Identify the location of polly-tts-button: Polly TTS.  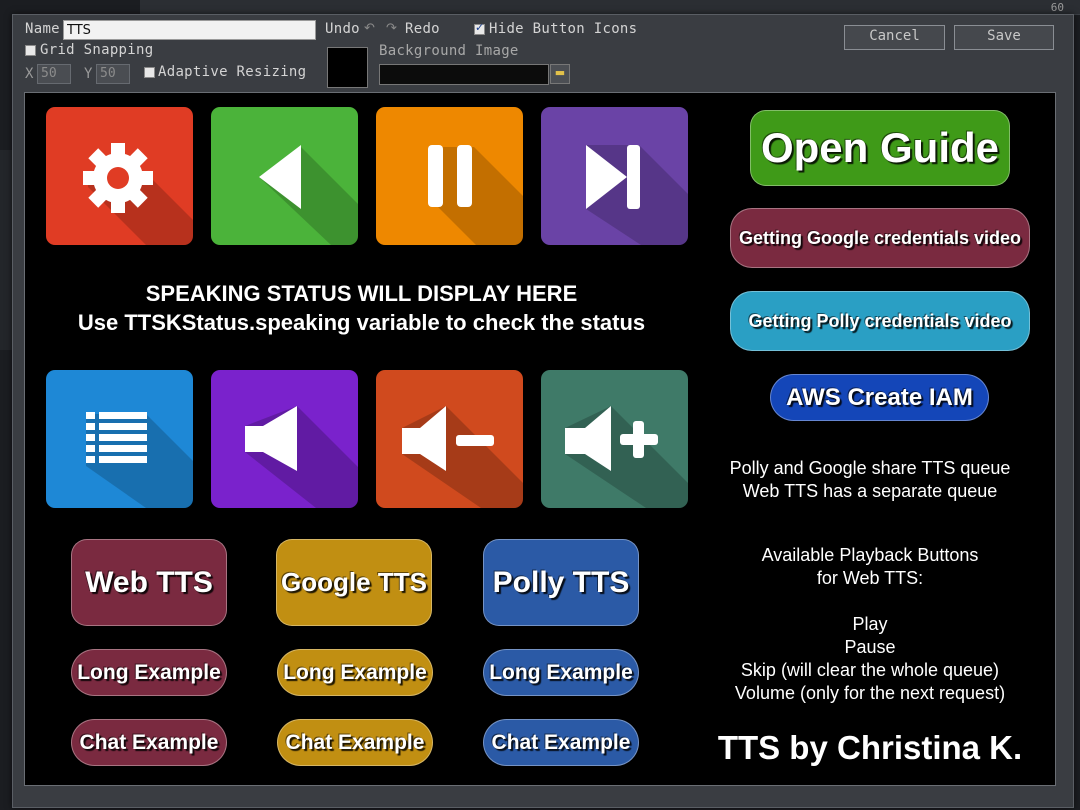
(561, 582).